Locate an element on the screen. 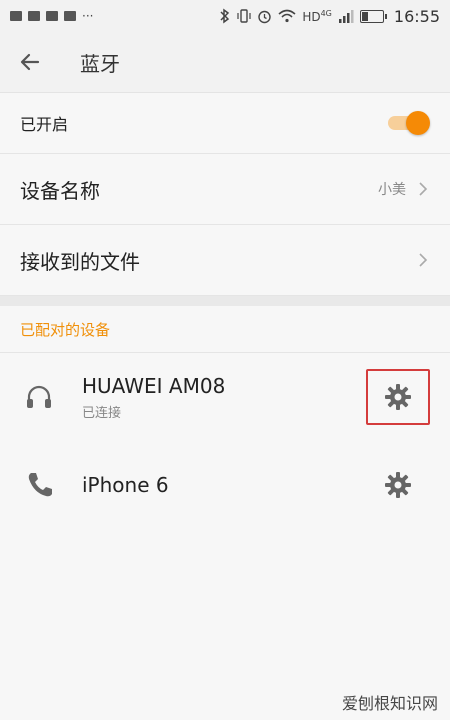  status-bar: ··· HD4G 16:55 is located at coordinates (225, 16).